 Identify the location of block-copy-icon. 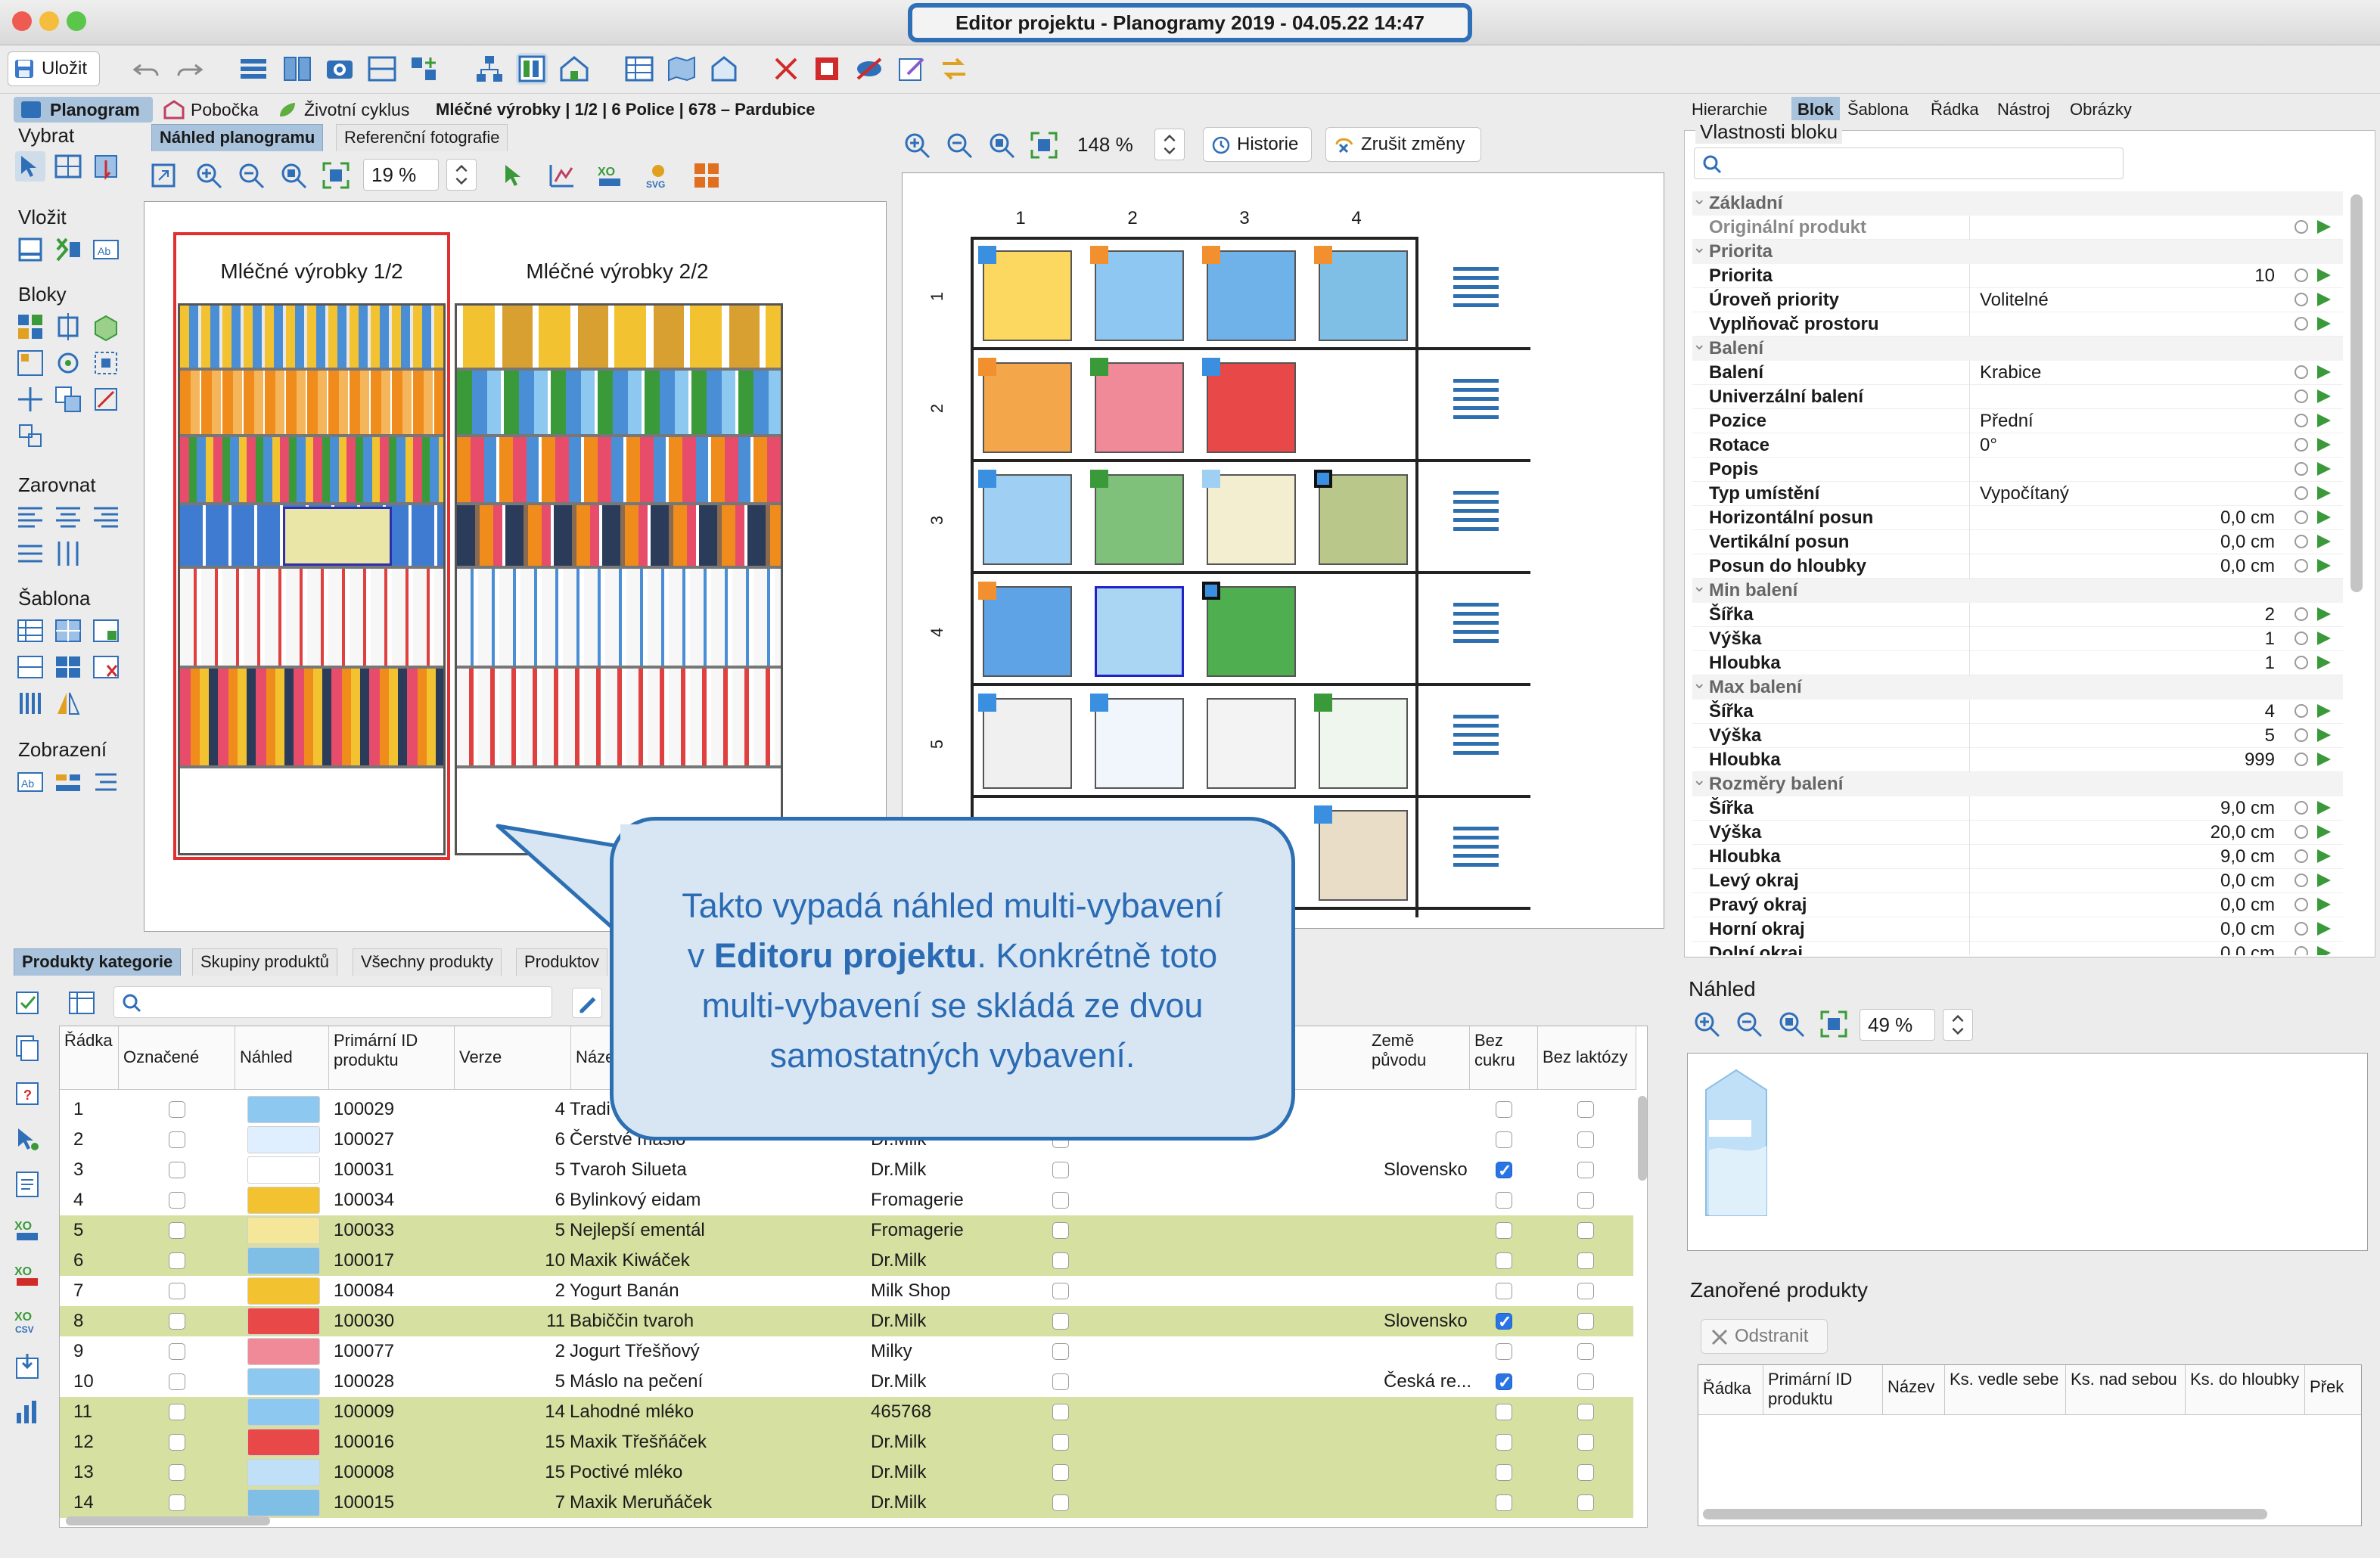
(68, 399).